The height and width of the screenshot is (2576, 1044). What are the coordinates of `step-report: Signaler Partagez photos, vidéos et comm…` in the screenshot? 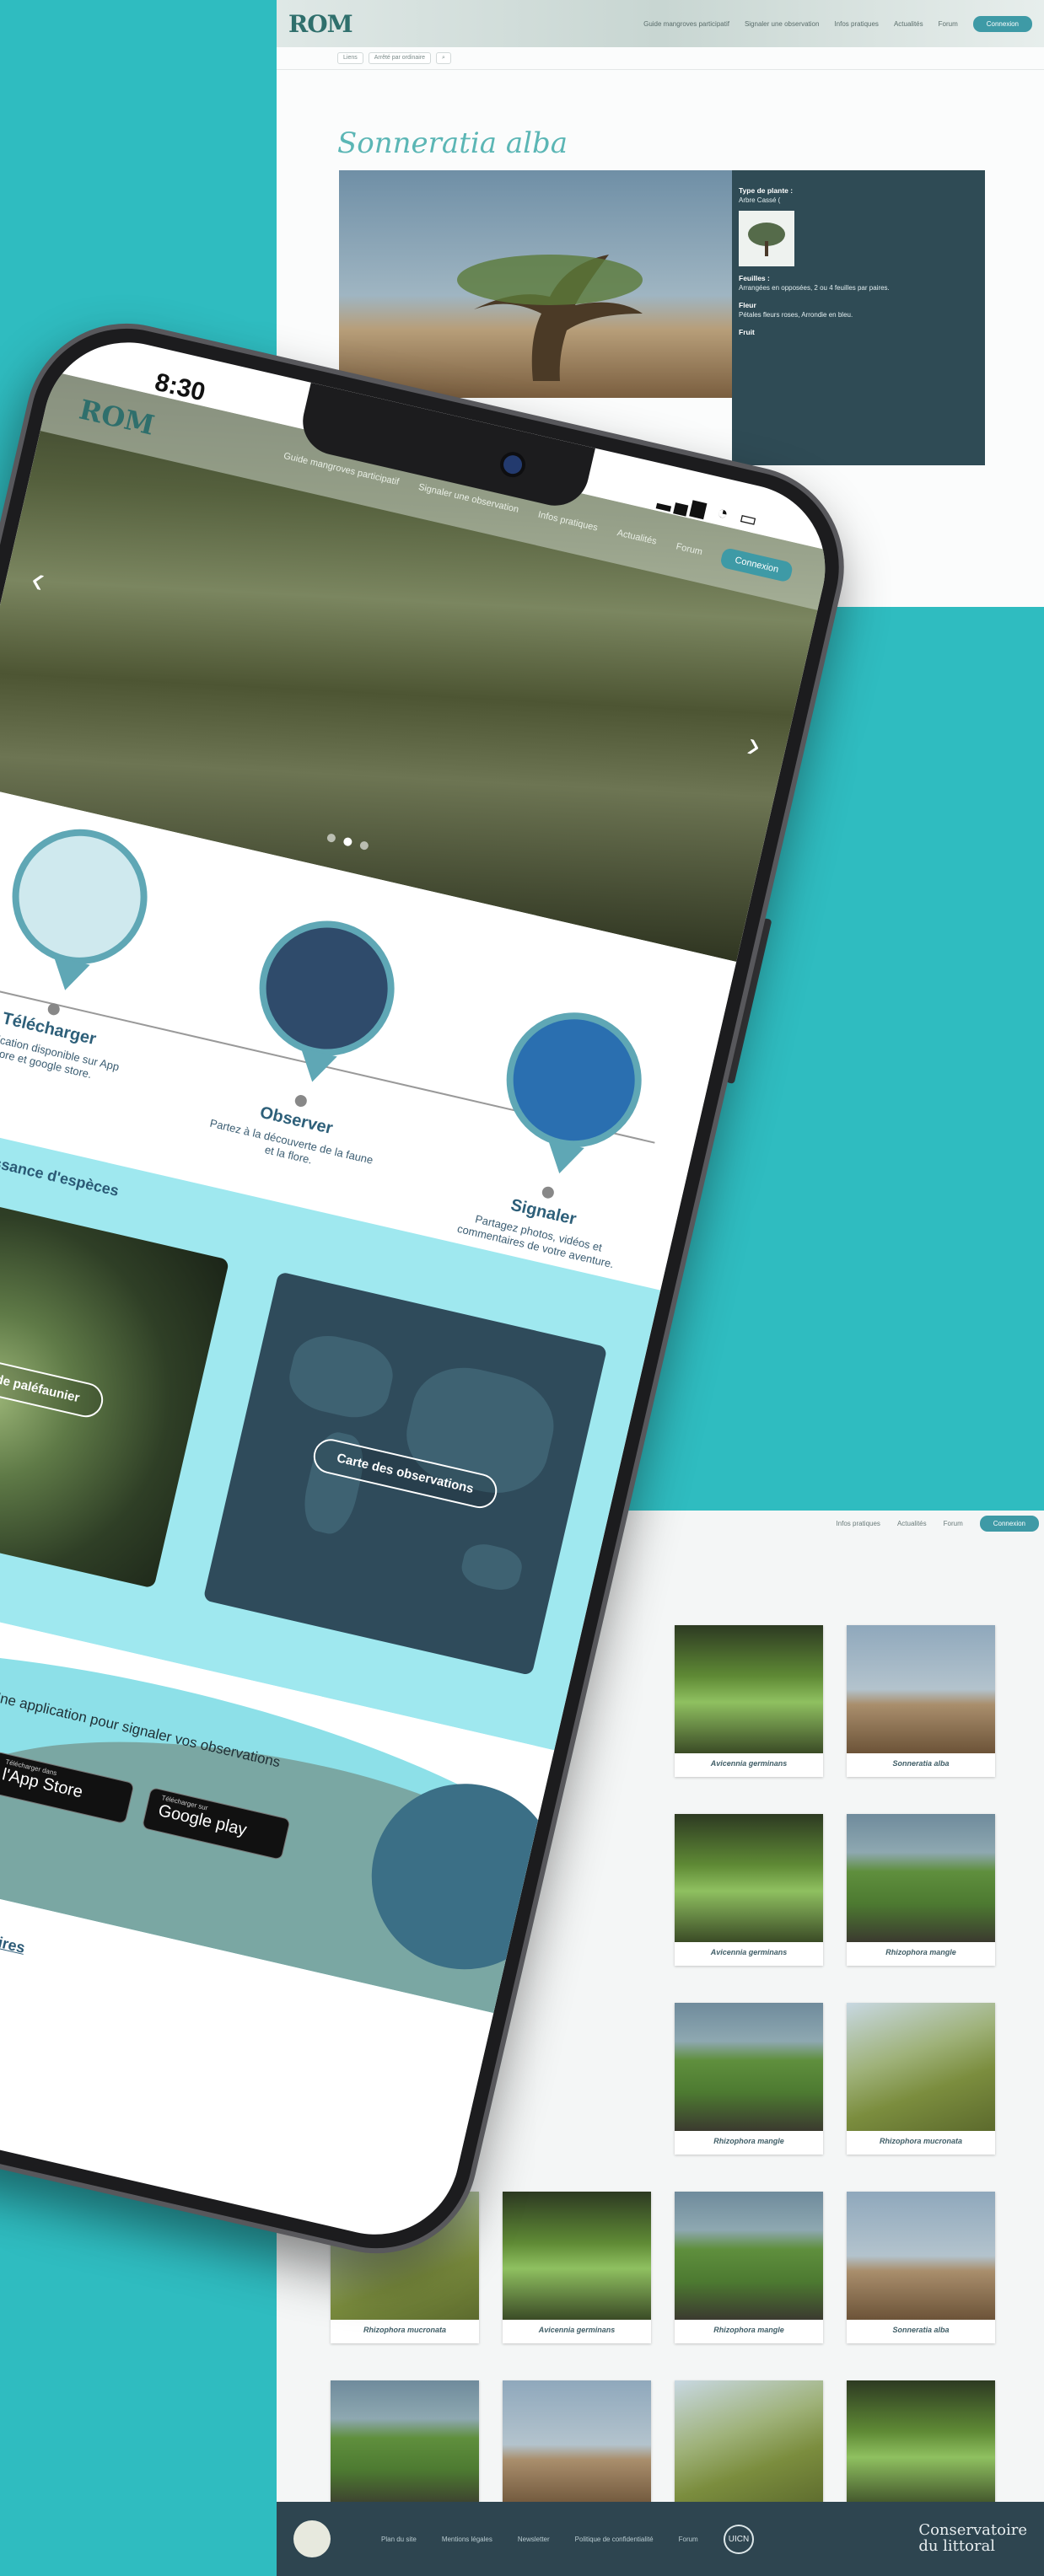 It's located at (561, 1134).